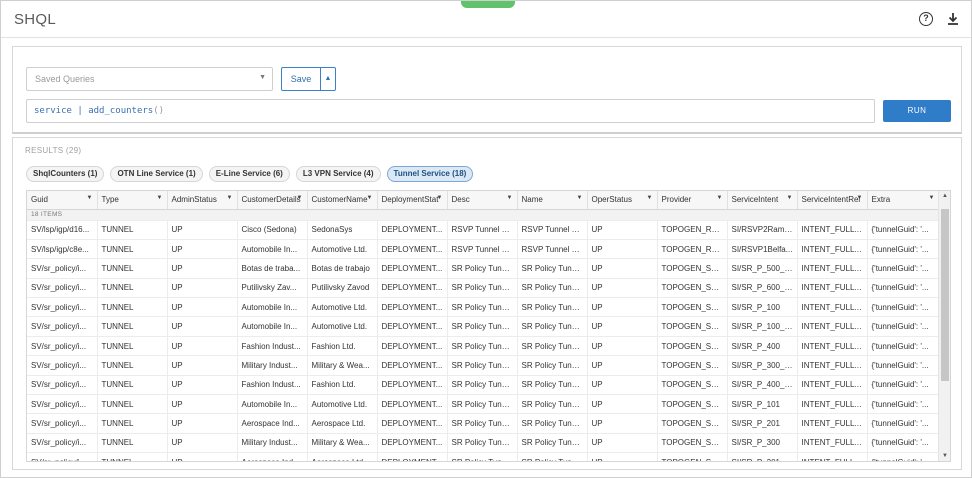  Describe the element at coordinates (342, 200) in the screenshot. I see `column-header: CustomerName ▼` at that location.